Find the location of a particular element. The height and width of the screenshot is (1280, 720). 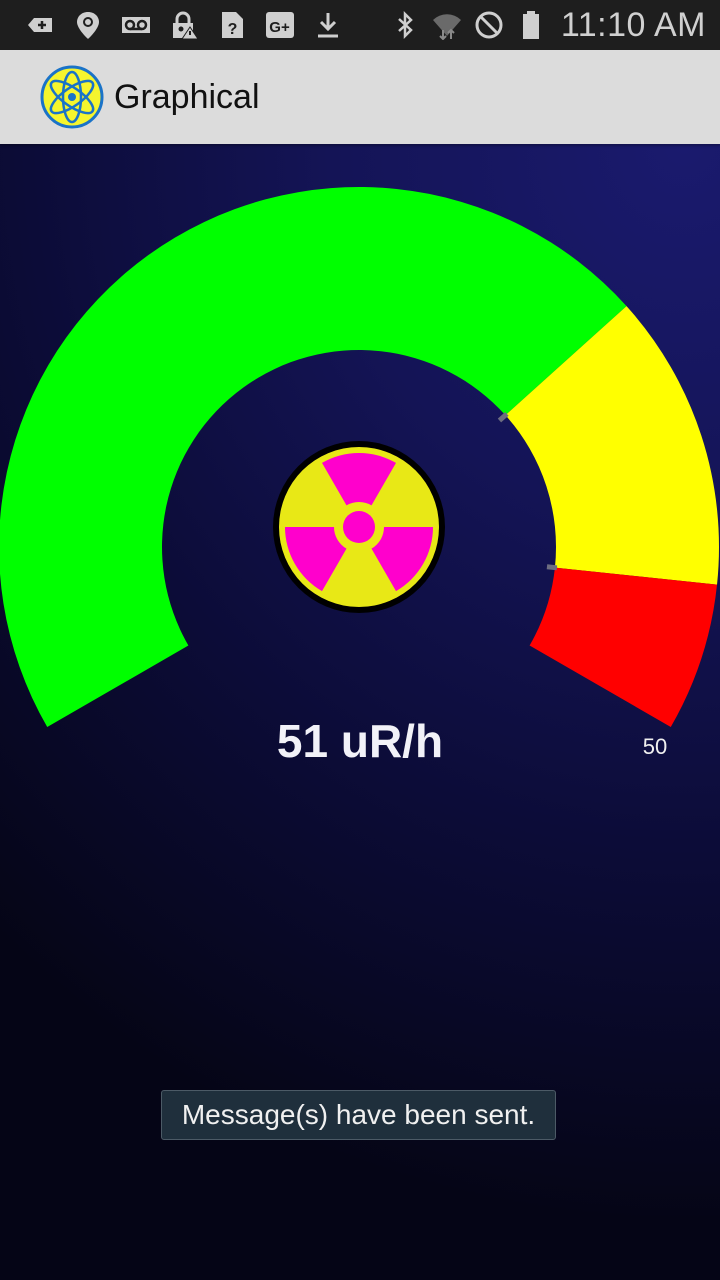

voicemail-icon is located at coordinates (136, 25).